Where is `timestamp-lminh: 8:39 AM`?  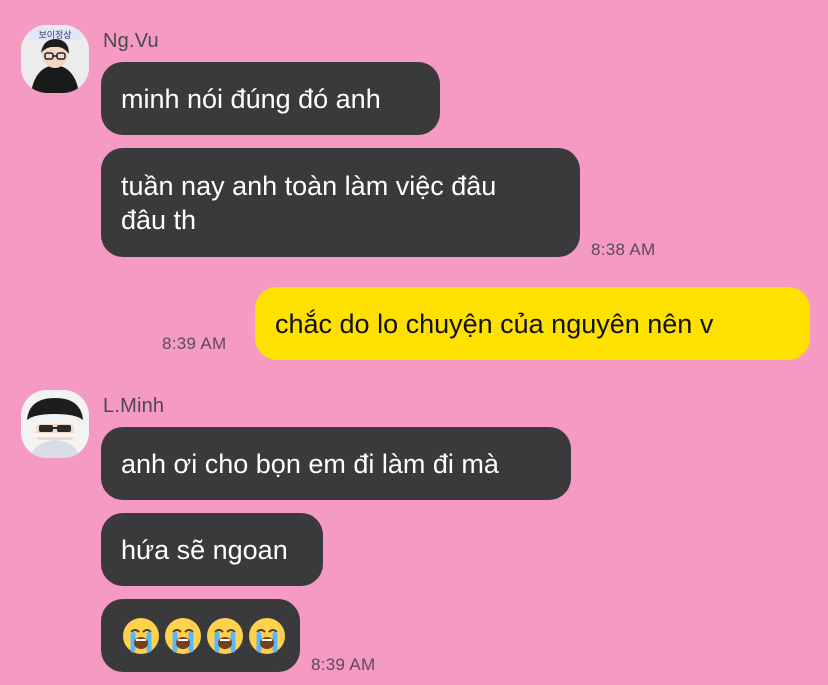 timestamp-lminh: 8:39 AM is located at coordinates (343, 664).